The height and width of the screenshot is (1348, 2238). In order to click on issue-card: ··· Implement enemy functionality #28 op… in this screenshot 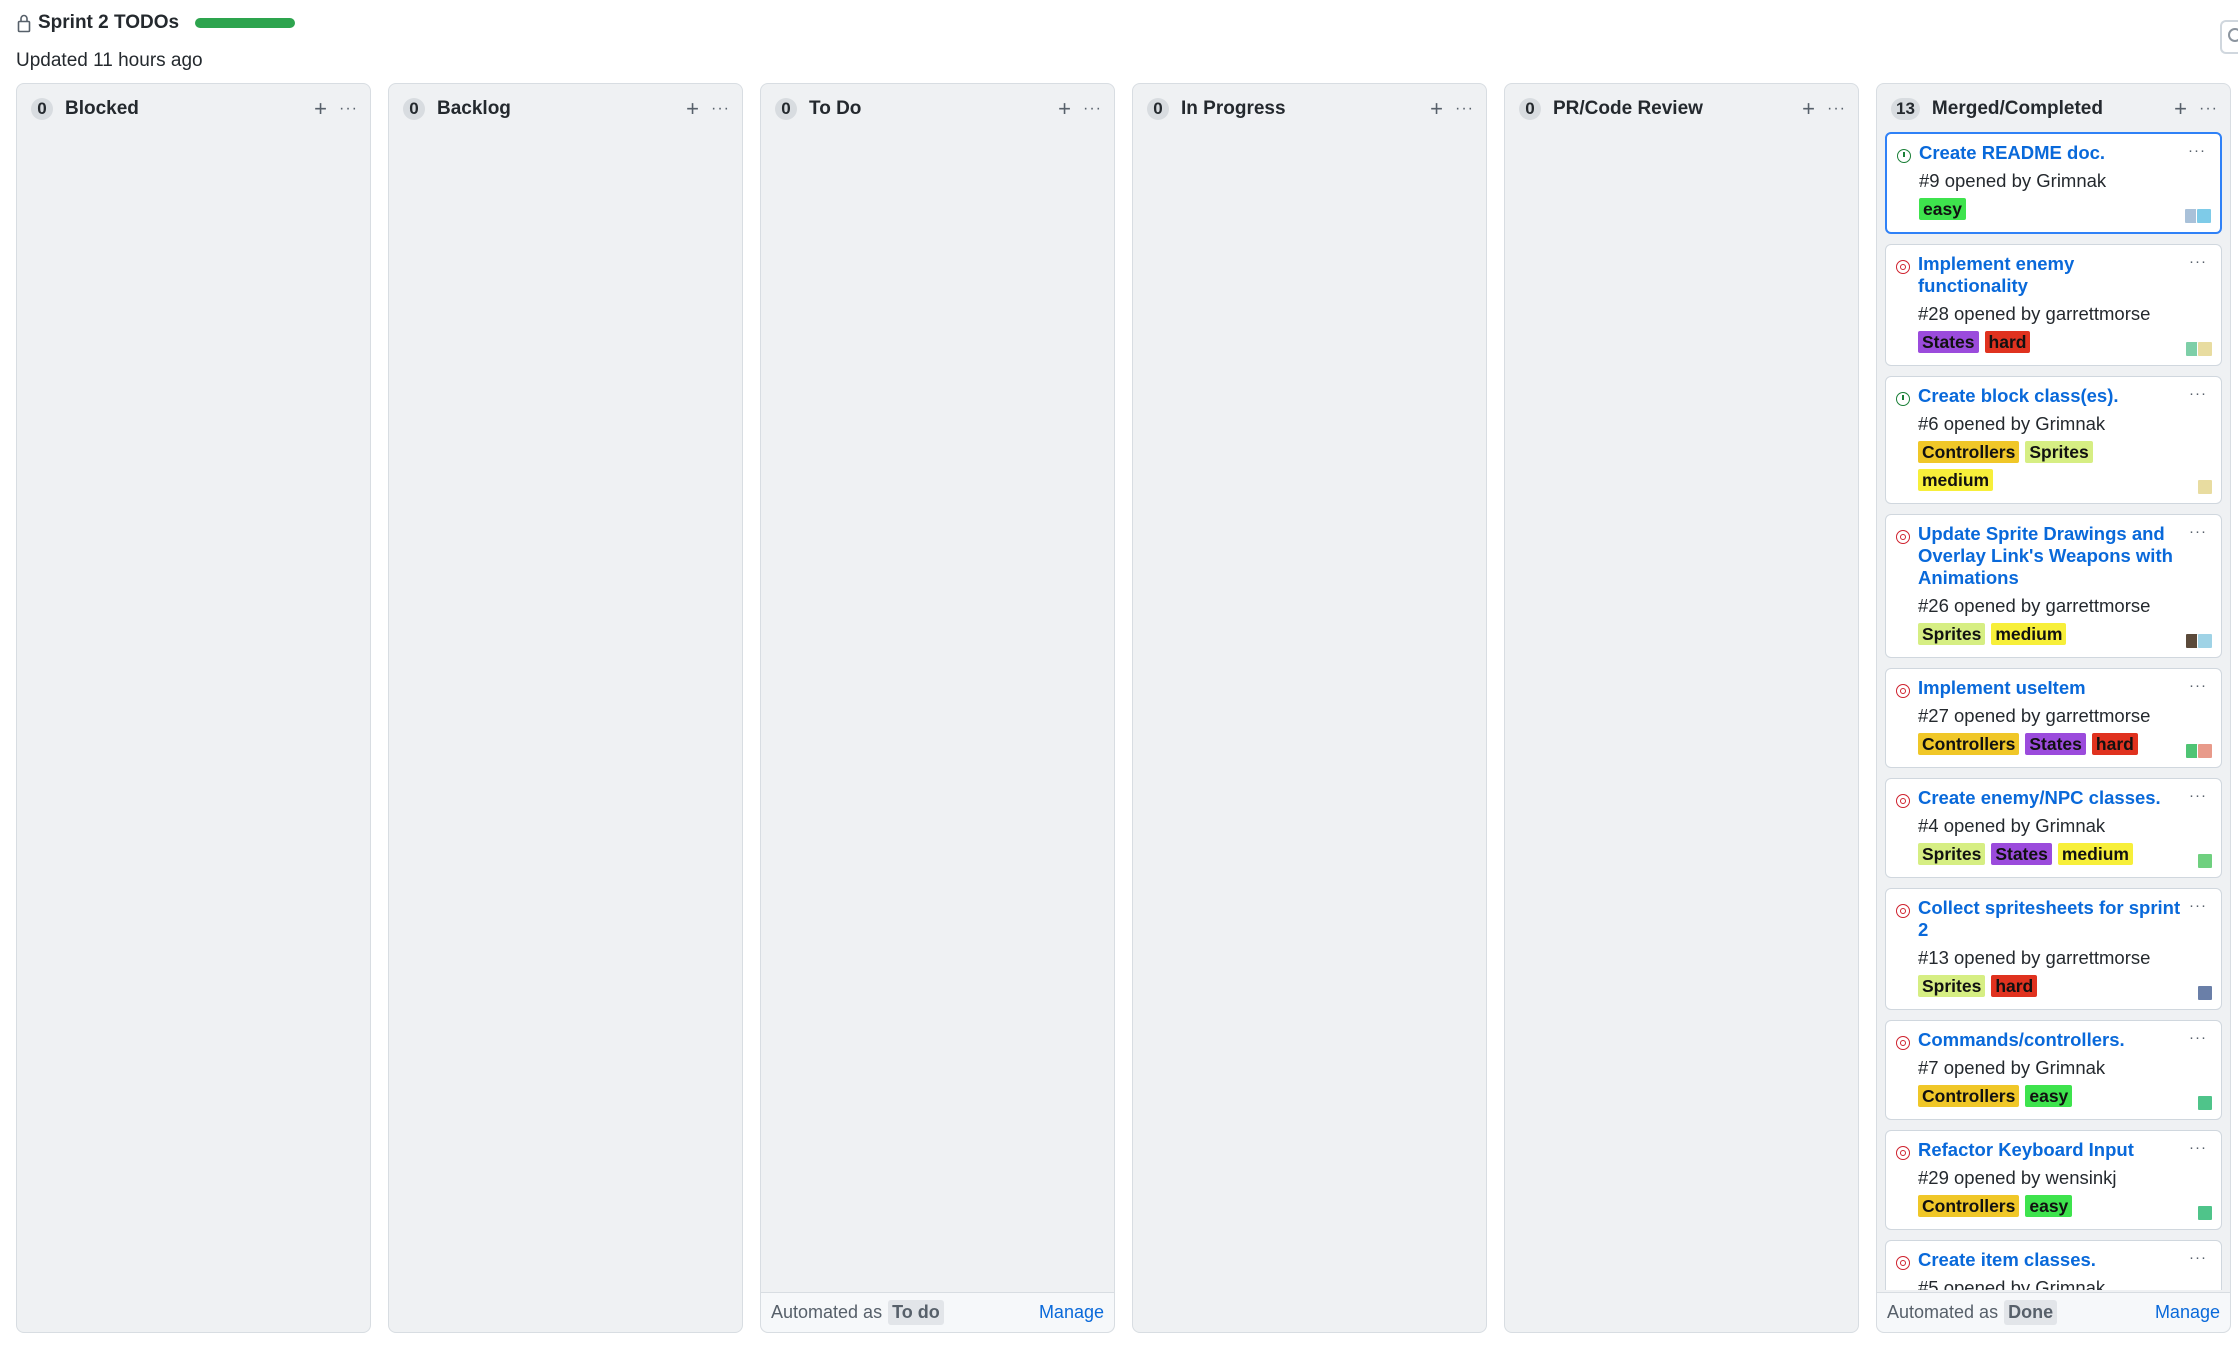, I will do `click(2053, 305)`.